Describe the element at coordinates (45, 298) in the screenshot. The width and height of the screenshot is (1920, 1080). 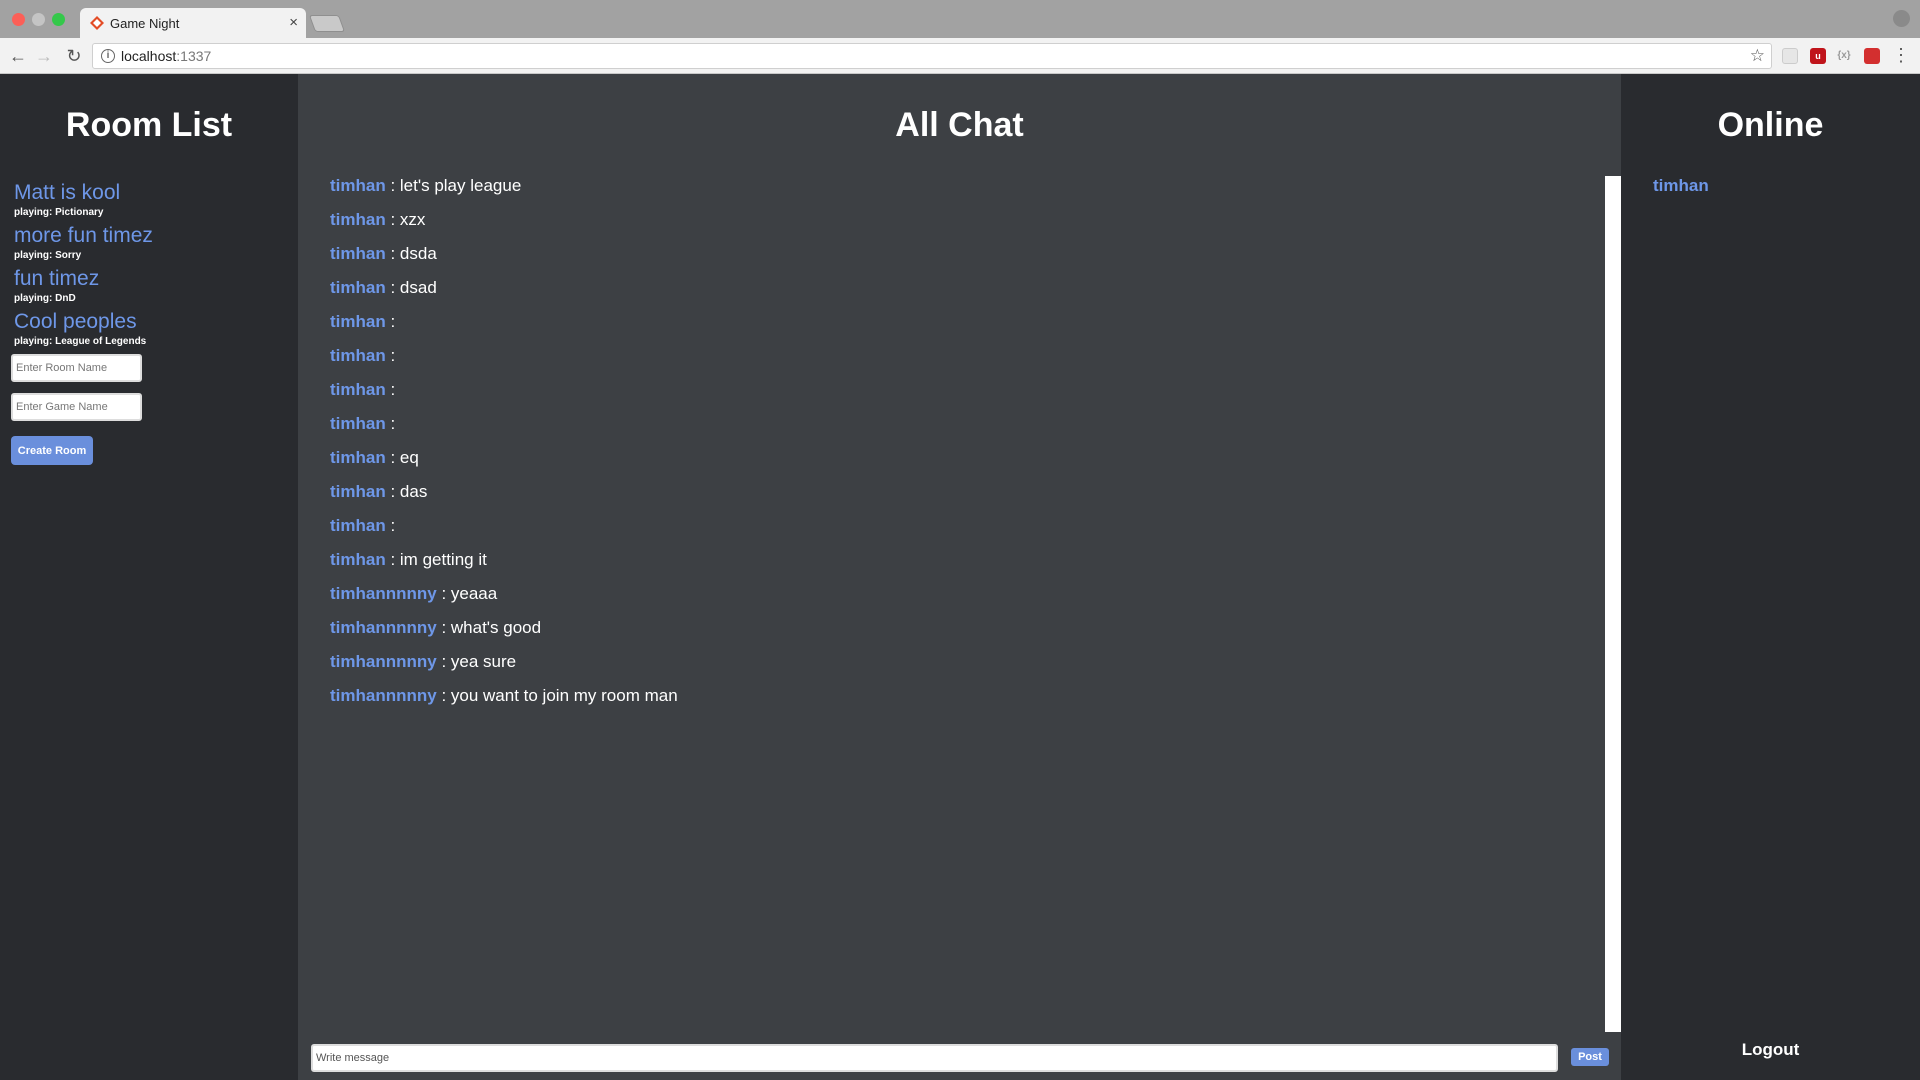
I see `room-game-label: playing: DnD` at that location.